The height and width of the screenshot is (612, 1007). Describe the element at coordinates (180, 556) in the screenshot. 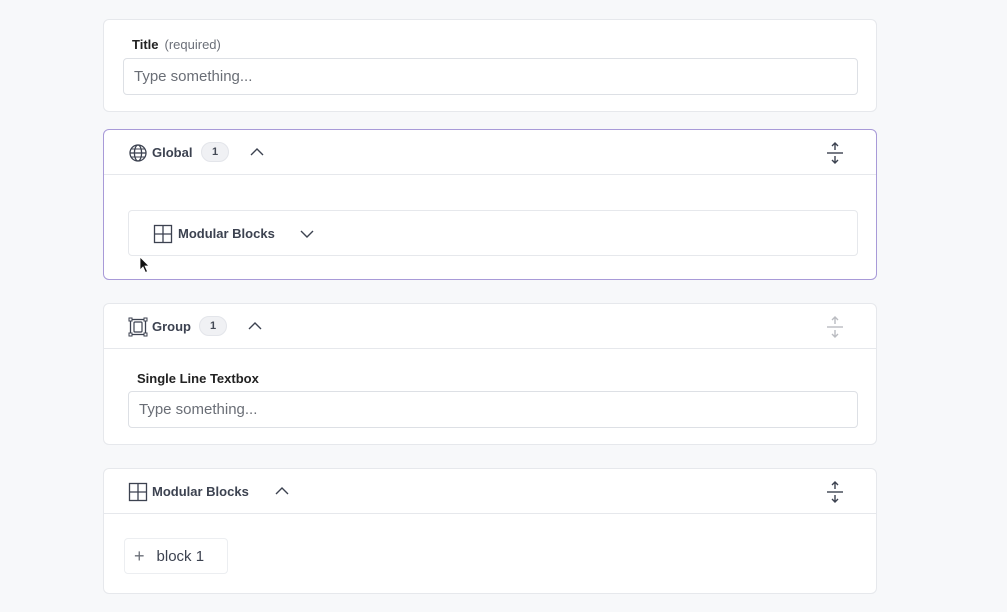

I see `add-block-label: block 1` at that location.